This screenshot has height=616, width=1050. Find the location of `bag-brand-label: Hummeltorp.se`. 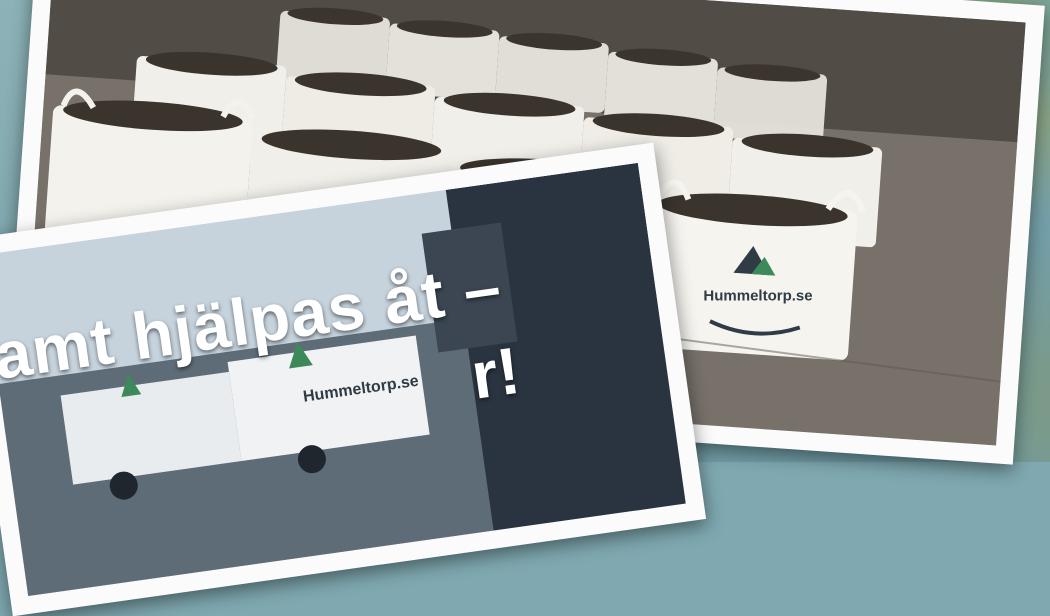

bag-brand-label: Hummeltorp.se is located at coordinates (757, 296).